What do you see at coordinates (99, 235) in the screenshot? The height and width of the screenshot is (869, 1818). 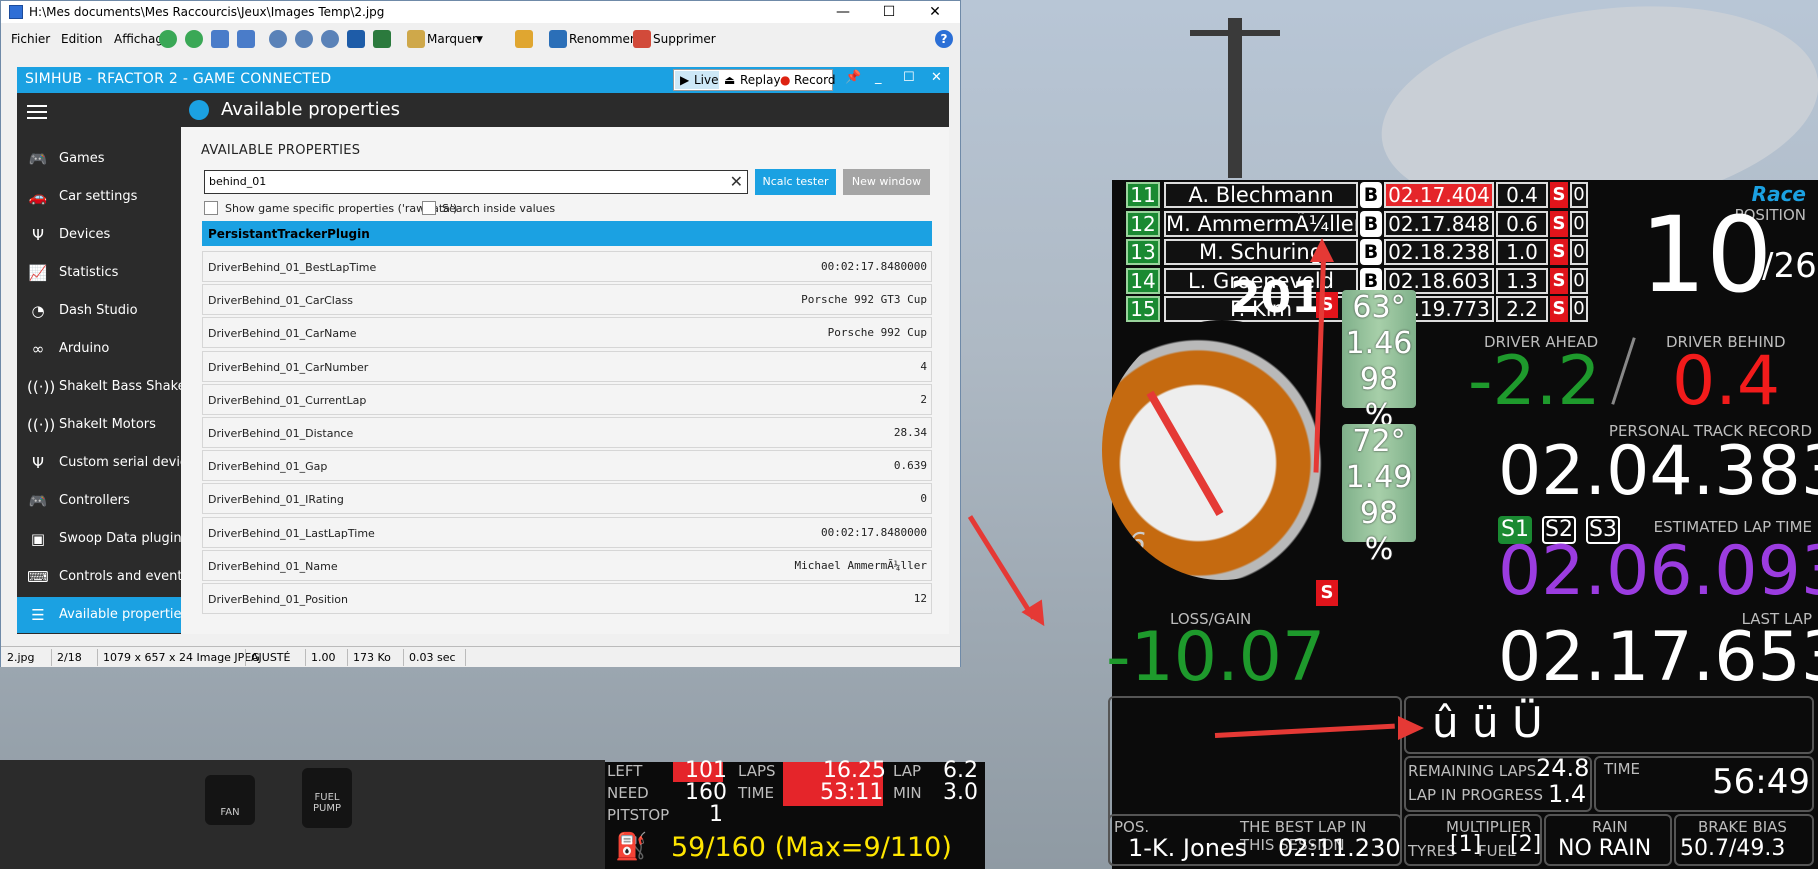 I see `sidebar-item-devices: Ψ Devices` at bounding box center [99, 235].